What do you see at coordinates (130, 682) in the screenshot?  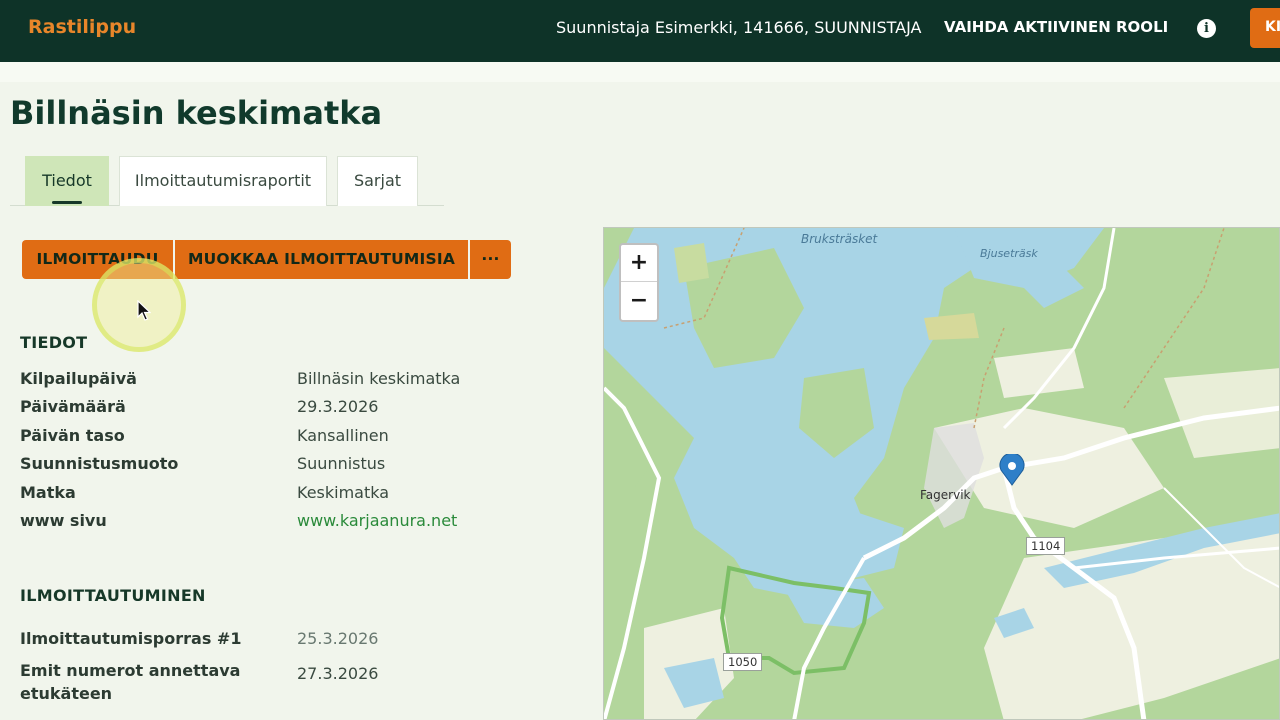 I see `registration-label-emit: Emit numerot annettava etukäteen` at bounding box center [130, 682].